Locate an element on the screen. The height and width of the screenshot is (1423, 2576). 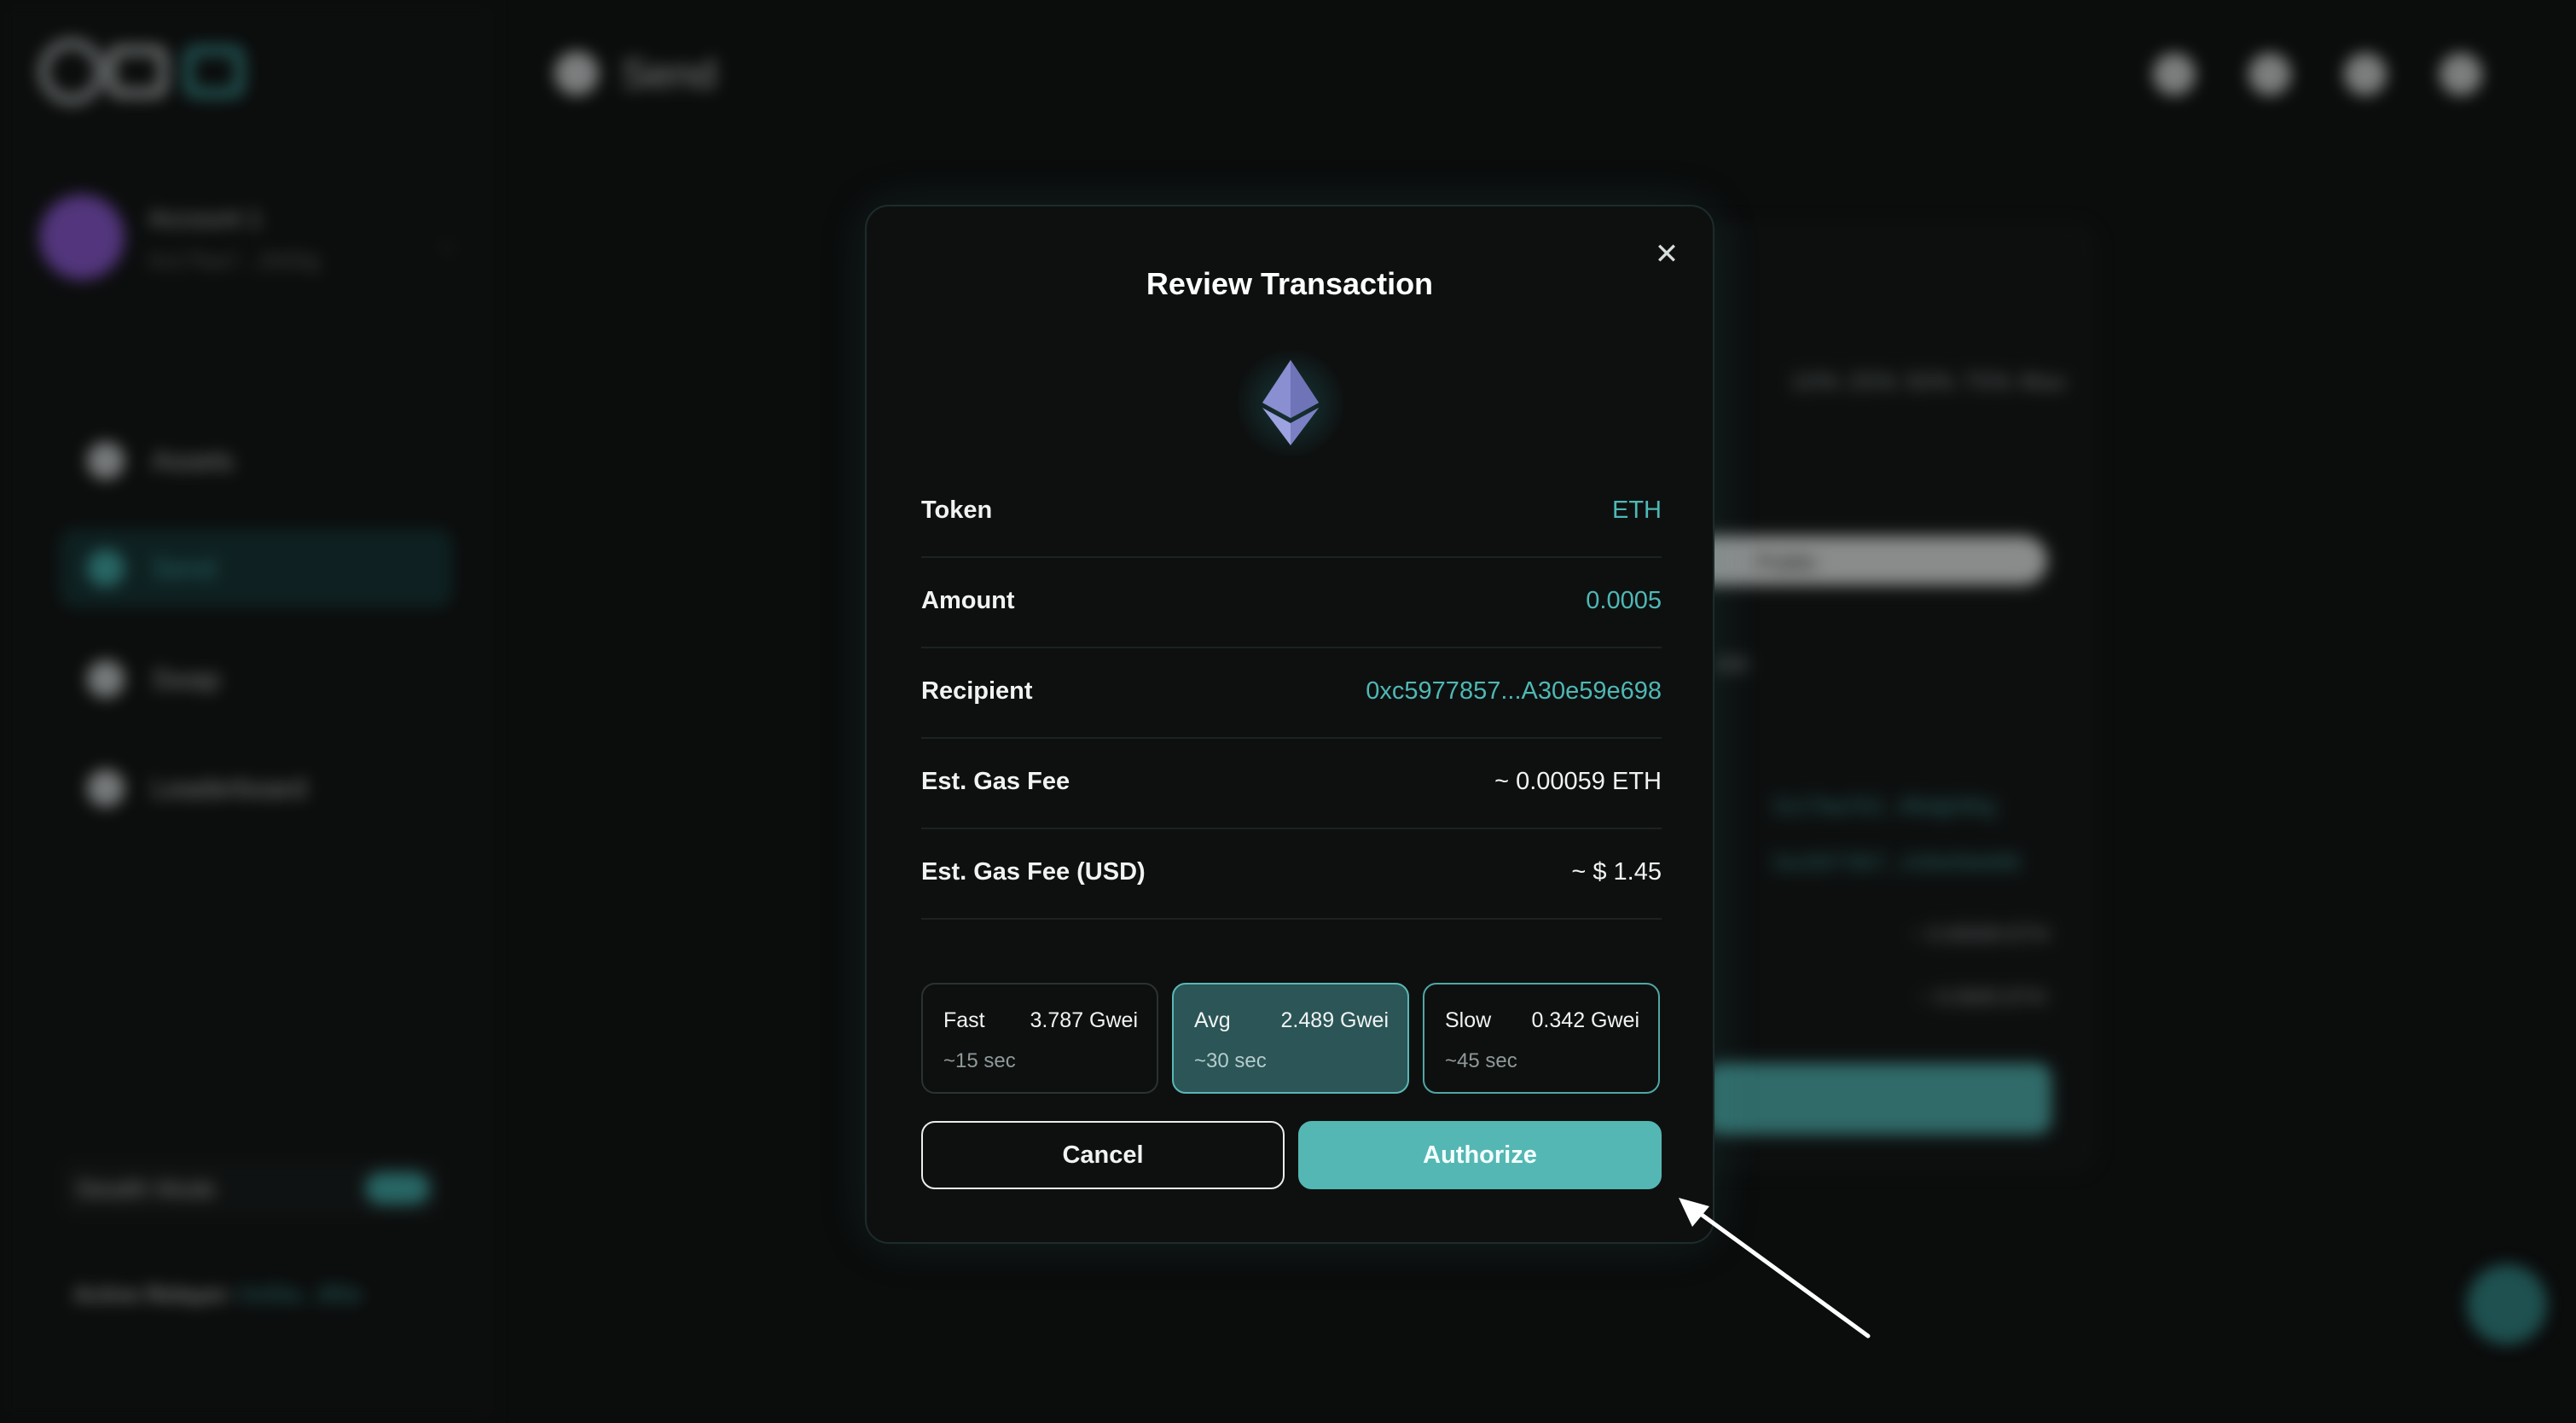
stealth-mode-label: Stealth Mode is located at coordinates (145, 1189).